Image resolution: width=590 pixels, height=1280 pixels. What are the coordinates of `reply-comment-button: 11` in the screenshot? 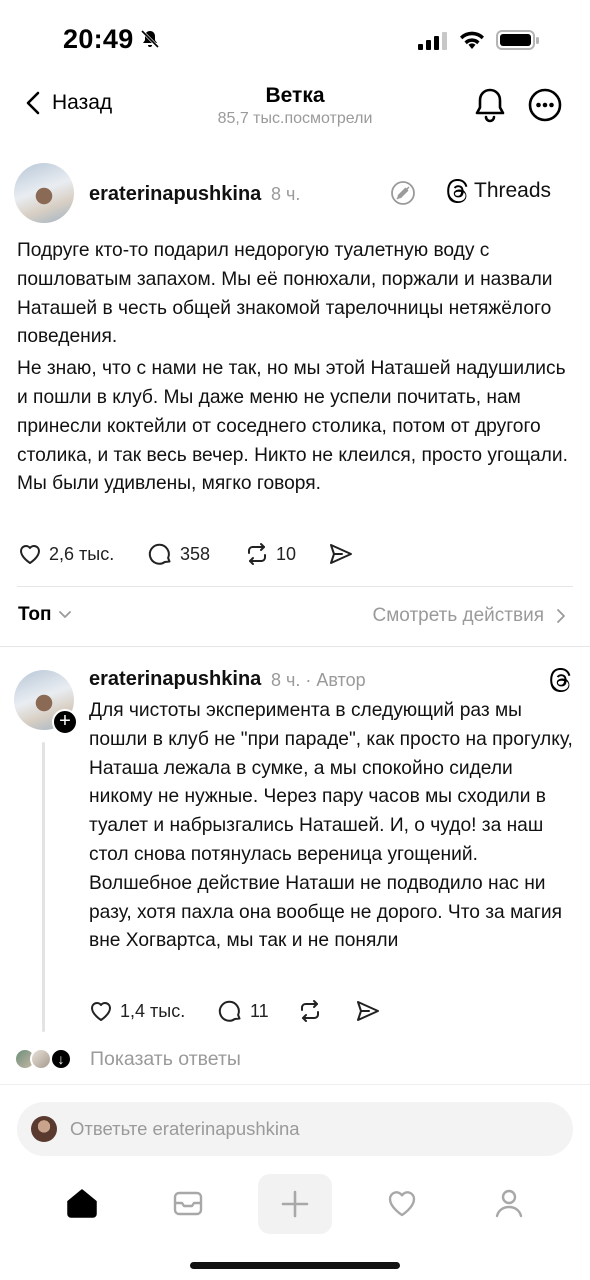 It's located at (243, 1011).